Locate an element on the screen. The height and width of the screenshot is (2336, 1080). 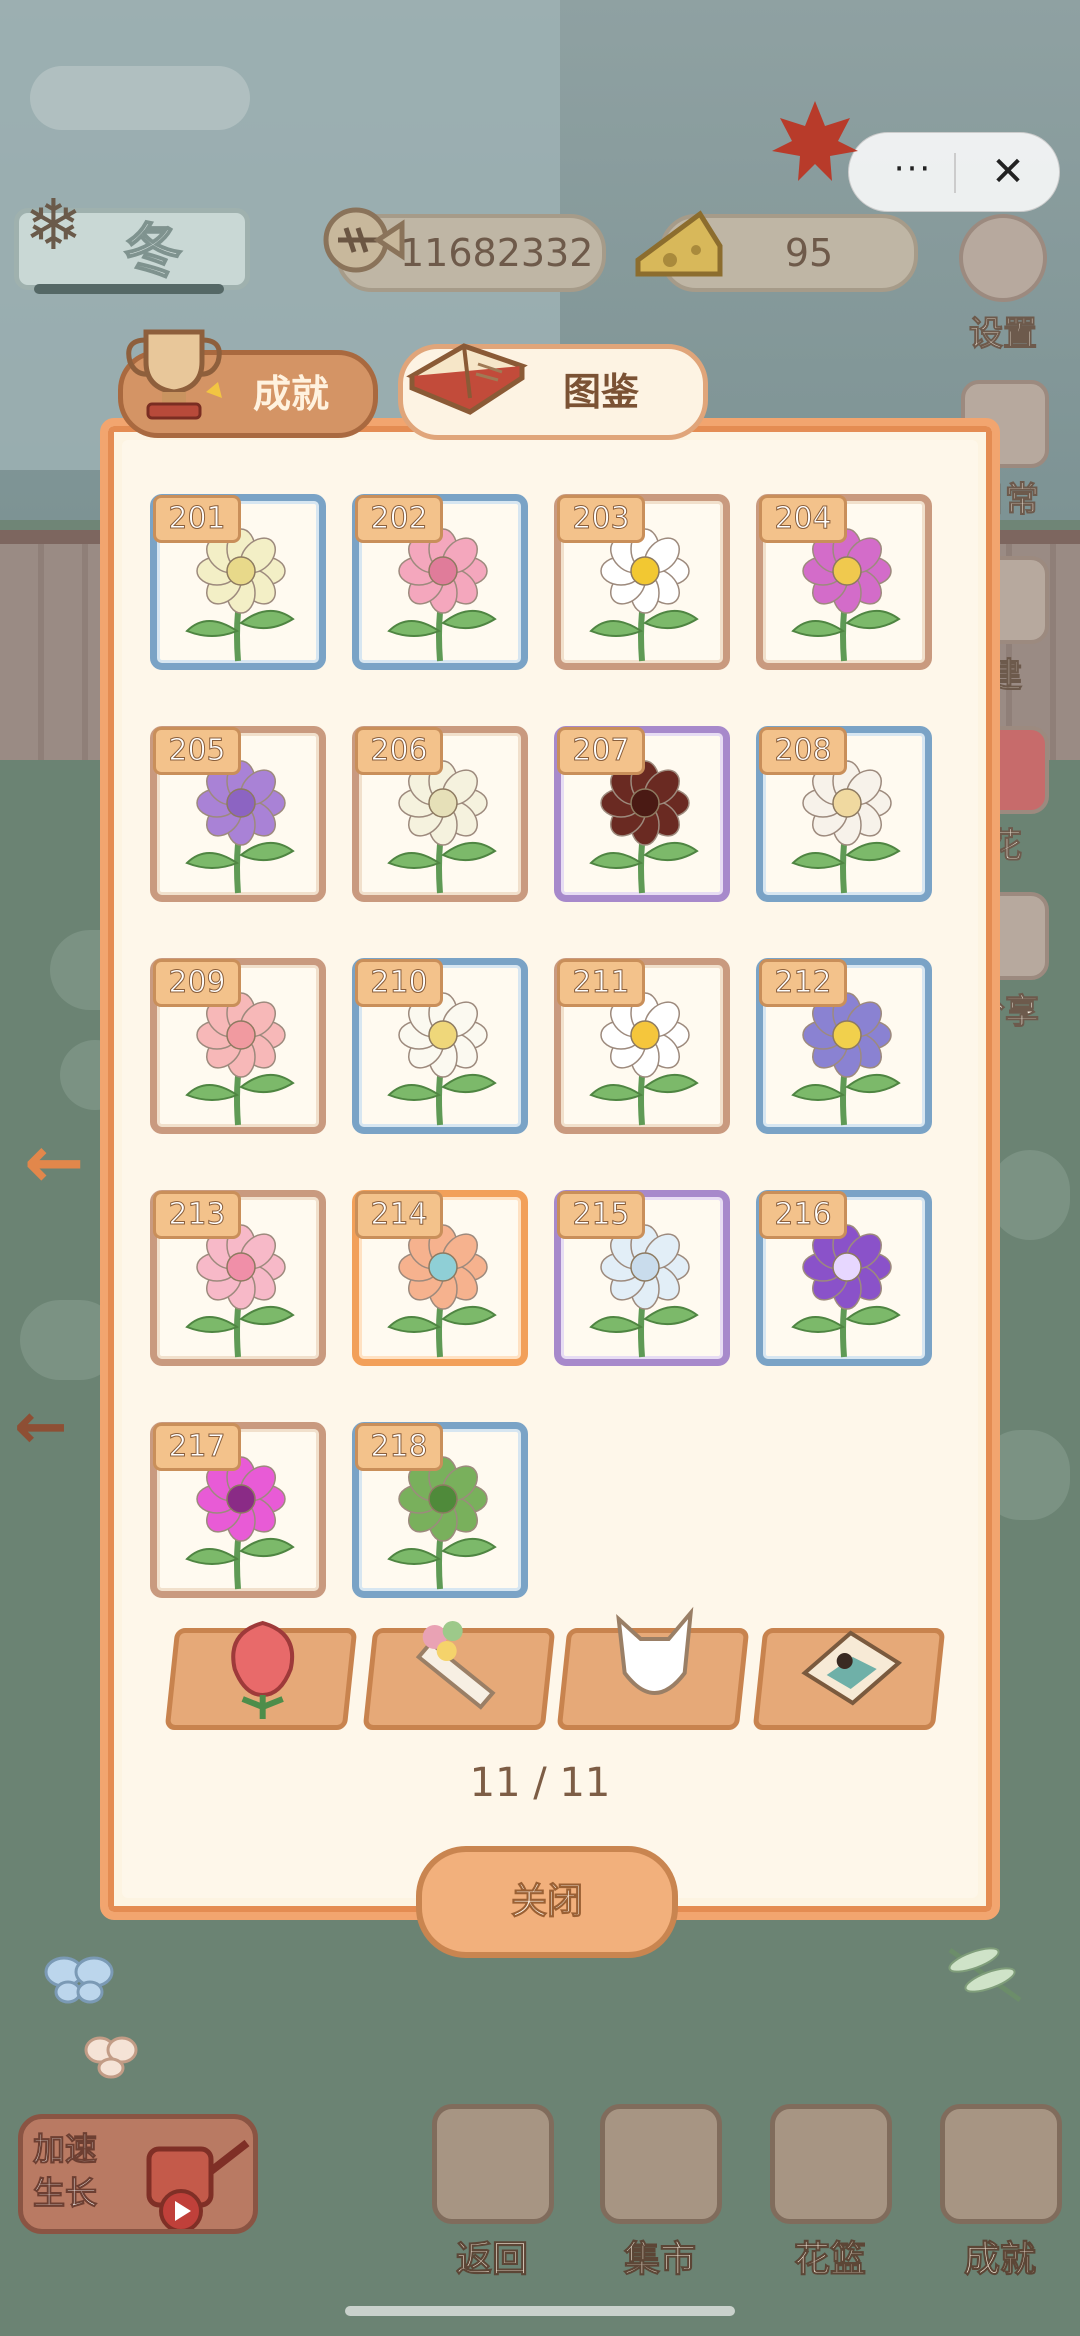
mini-program-capsule: ··· ✕ is located at coordinates (954, 172).